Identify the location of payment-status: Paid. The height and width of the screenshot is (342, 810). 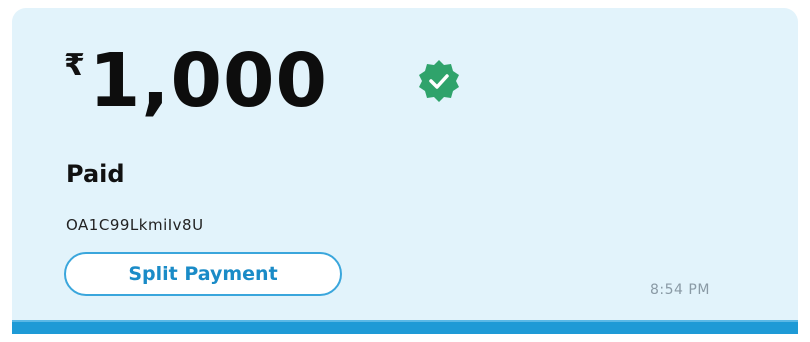
(95, 174).